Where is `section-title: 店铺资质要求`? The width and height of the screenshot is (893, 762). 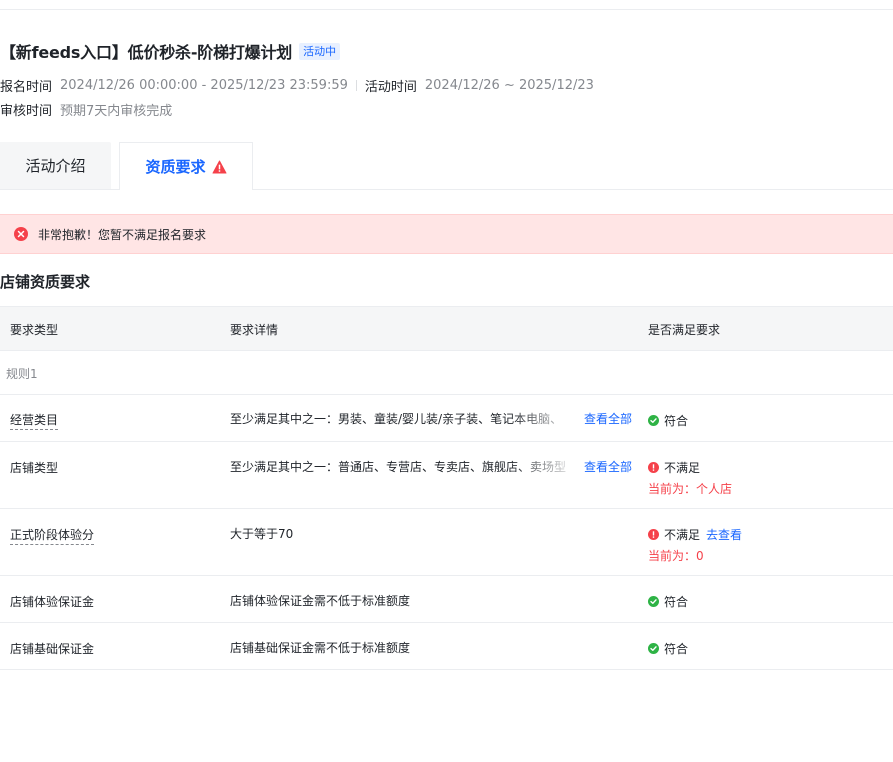 section-title: 店铺资质要求 is located at coordinates (45, 282).